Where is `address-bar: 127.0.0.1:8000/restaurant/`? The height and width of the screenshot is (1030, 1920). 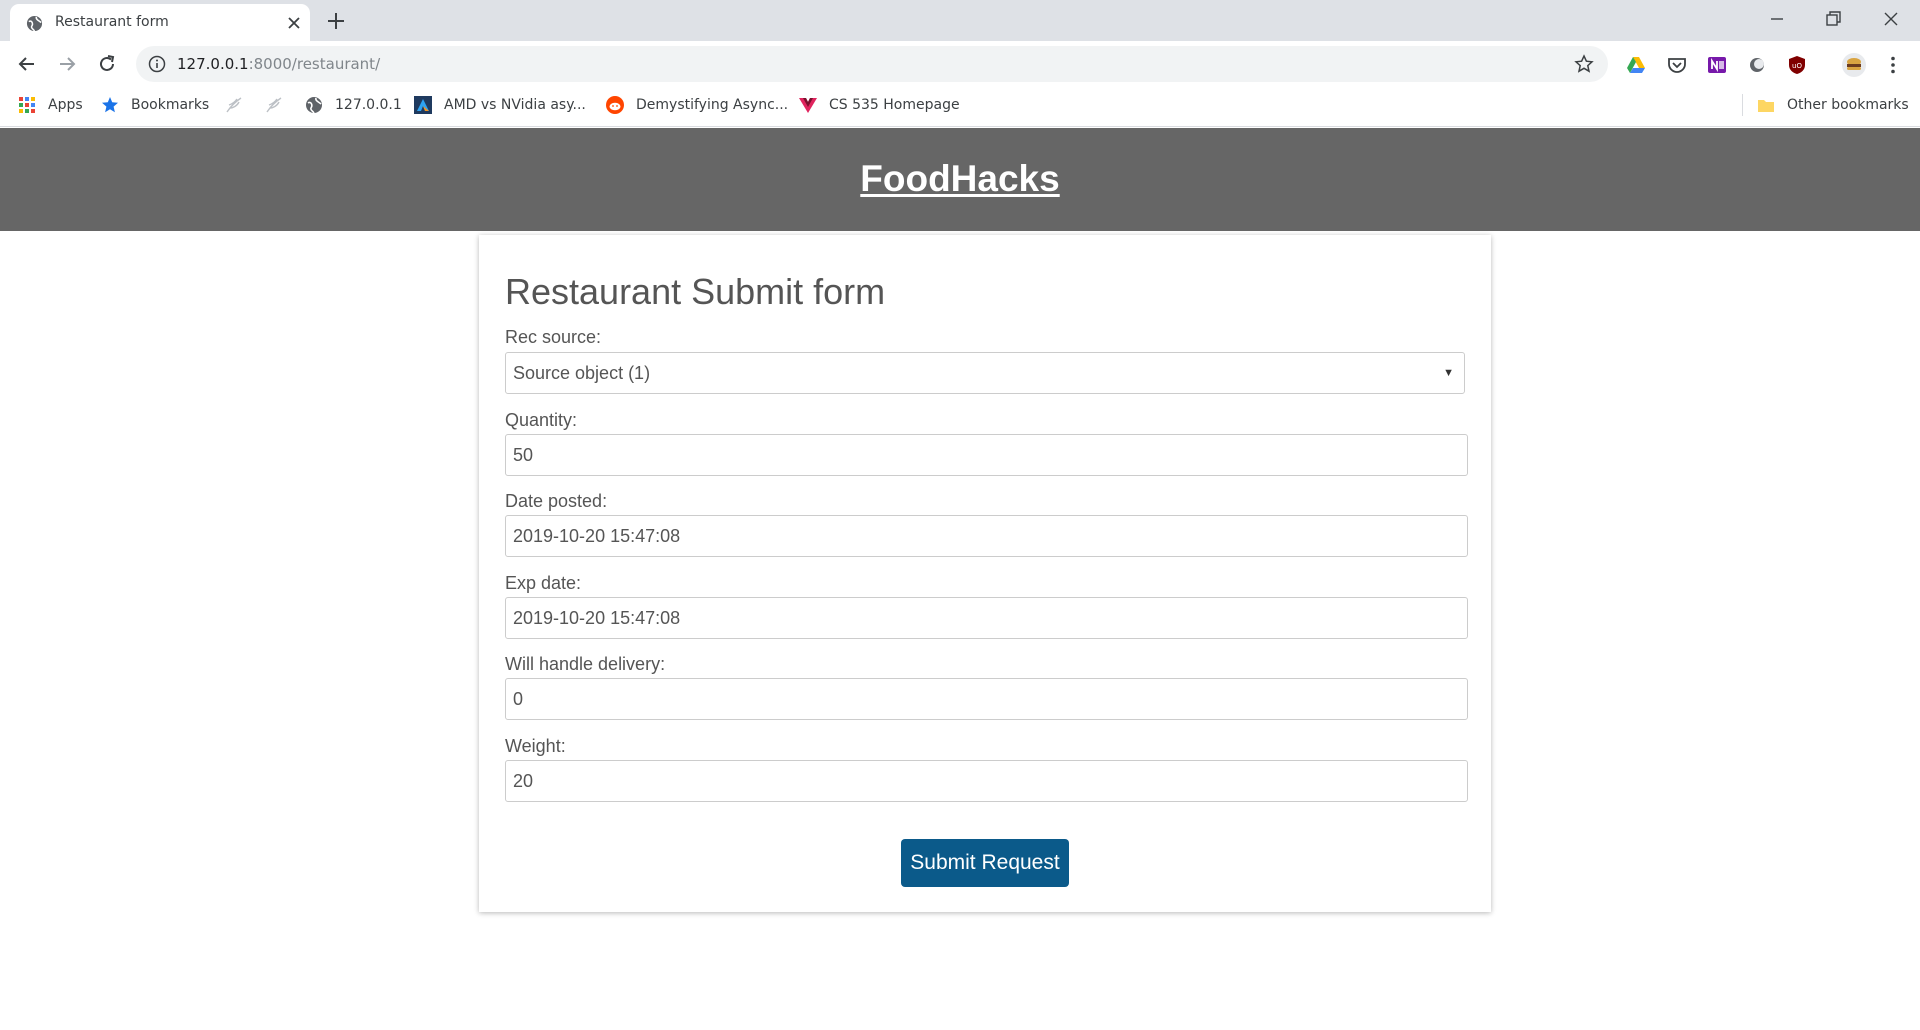 address-bar: 127.0.0.1:8000/restaurant/ is located at coordinates (872, 64).